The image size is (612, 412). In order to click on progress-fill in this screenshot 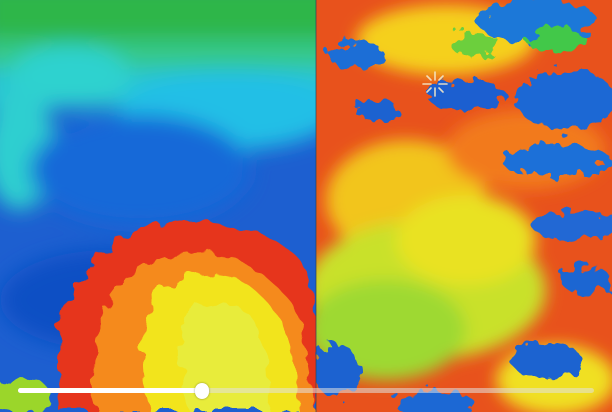, I will do `click(110, 390)`.